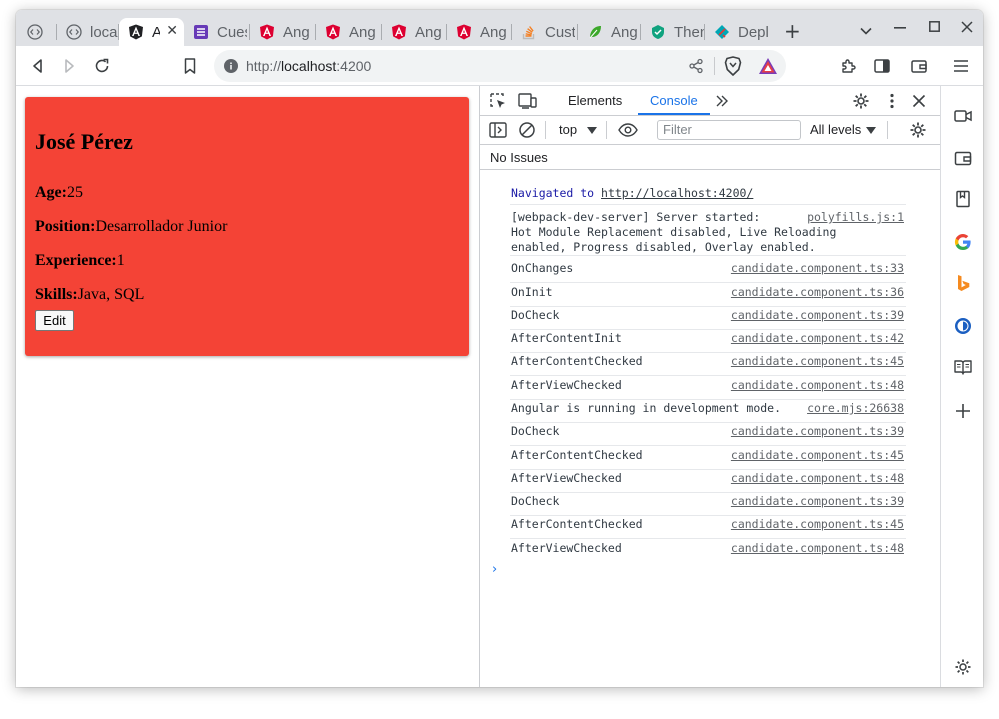  Describe the element at coordinates (963, 199) in the screenshot. I see `bookmarks-icon` at that location.